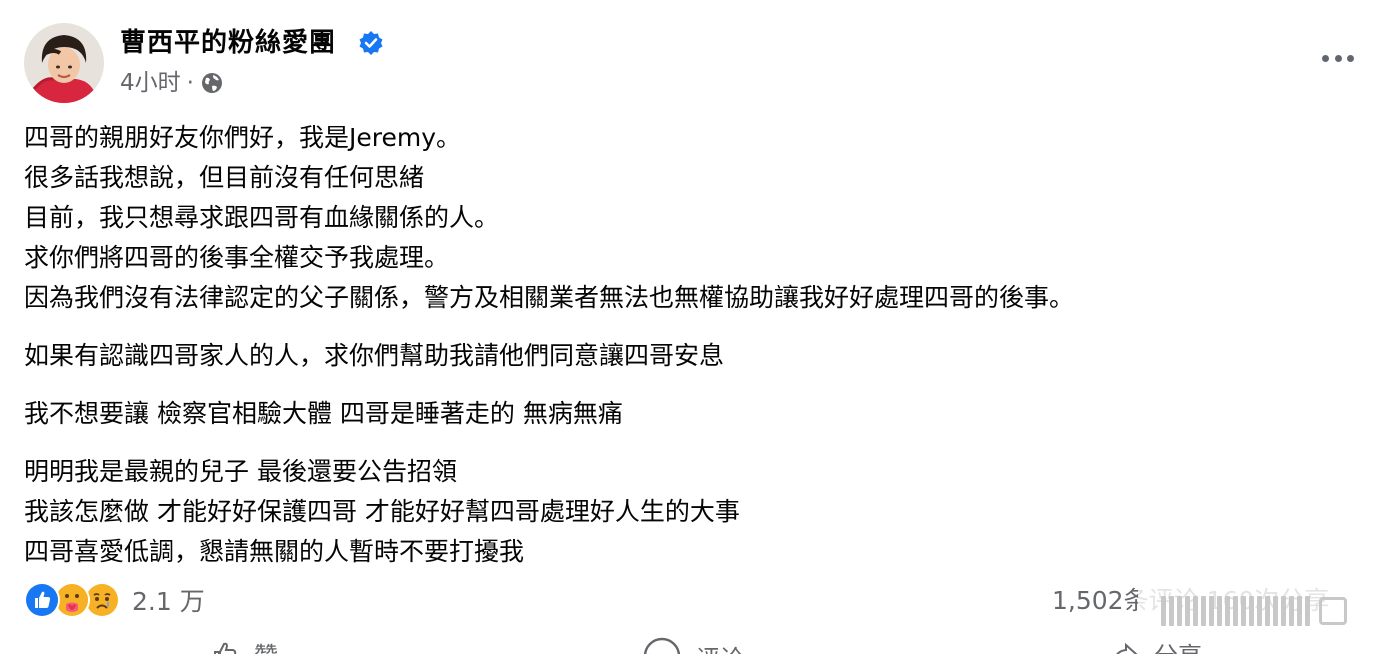 This screenshot has width=1388, height=654. What do you see at coordinates (1178, 645) in the screenshot?
I see `share-label: 分享` at bounding box center [1178, 645].